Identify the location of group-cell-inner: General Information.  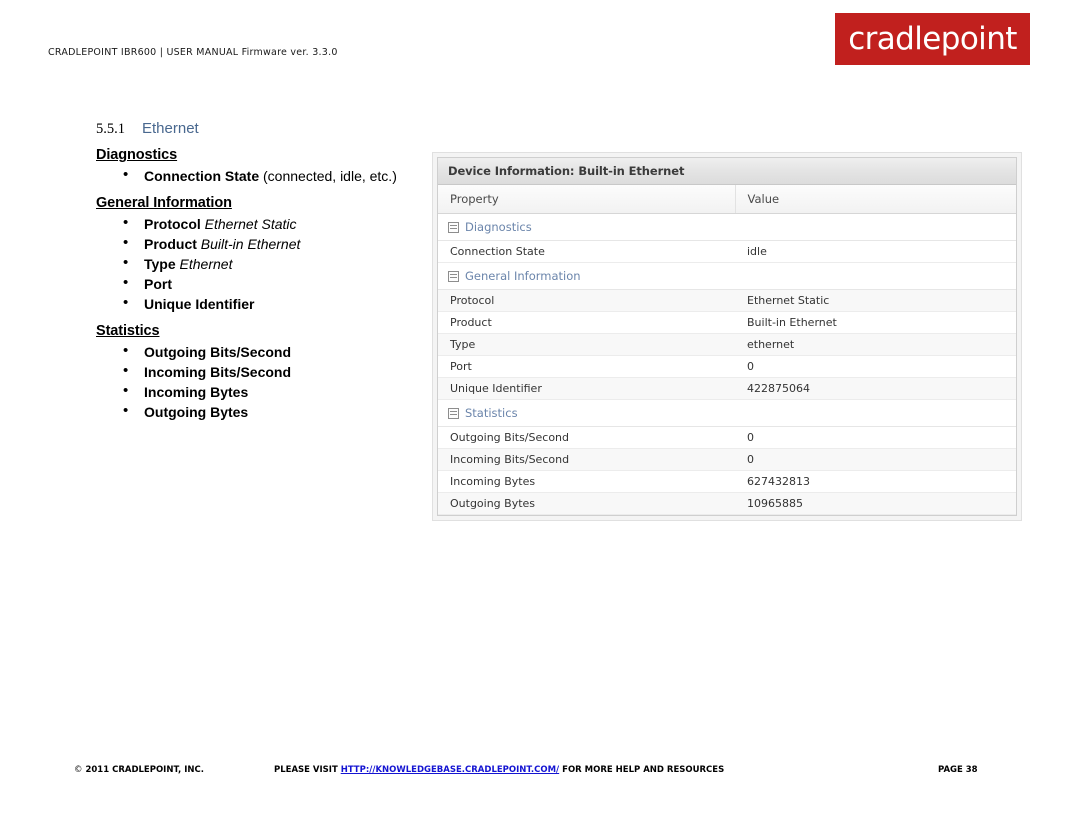
(727, 276).